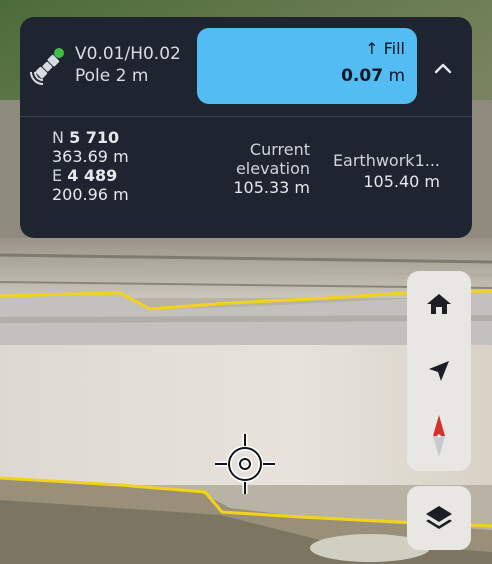 Image resolution: width=492 pixels, height=564 pixels. What do you see at coordinates (385, 48) in the screenshot?
I see `fill-label: ↑ Fill` at bounding box center [385, 48].